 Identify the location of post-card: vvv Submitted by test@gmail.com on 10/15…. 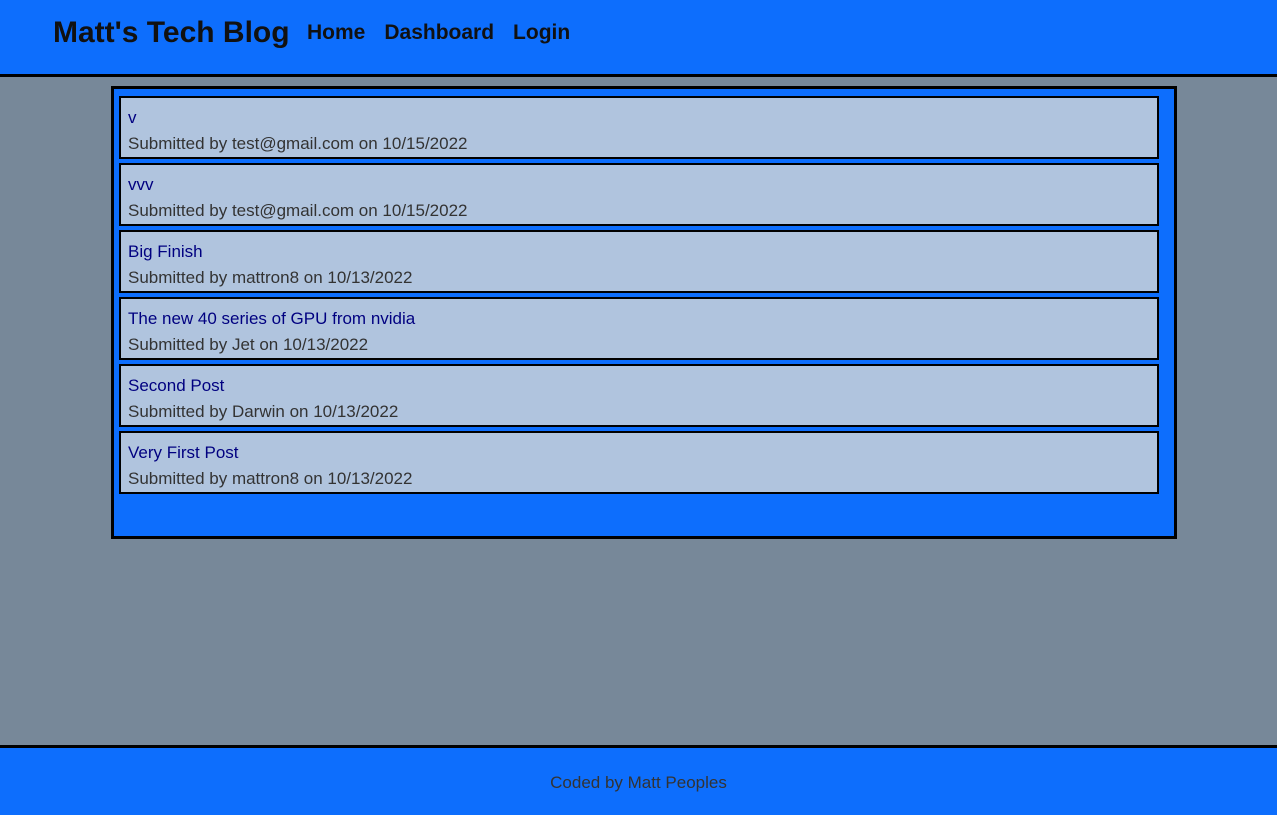
(639, 194).